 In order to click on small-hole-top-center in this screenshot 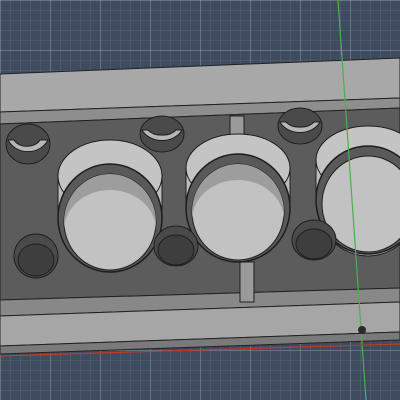, I will do `click(162, 134)`.